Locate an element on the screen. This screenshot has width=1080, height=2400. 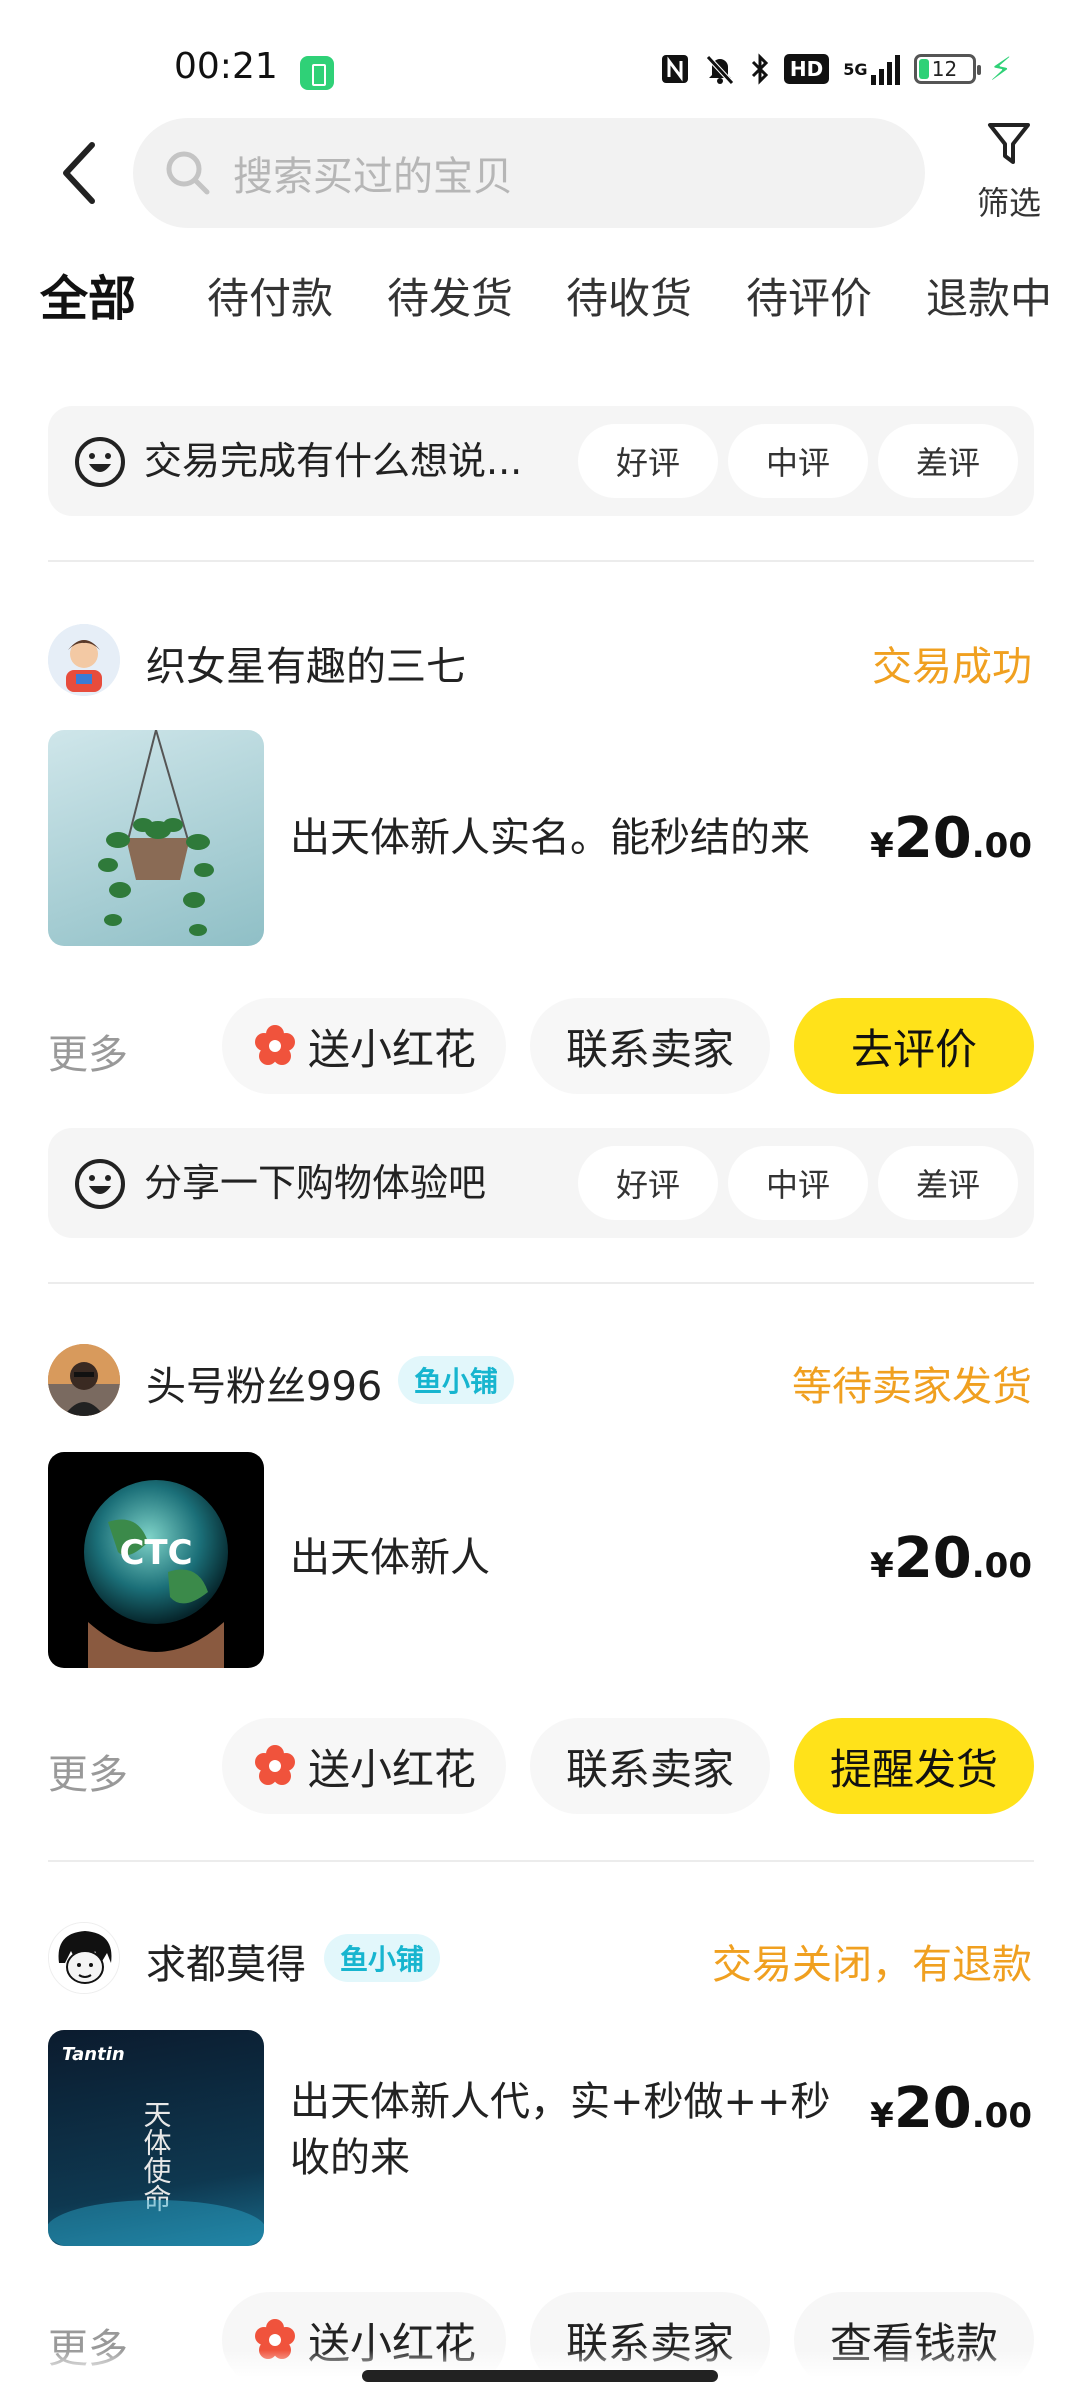
order-status: 等待卖家发货 is located at coordinates (912, 1387).